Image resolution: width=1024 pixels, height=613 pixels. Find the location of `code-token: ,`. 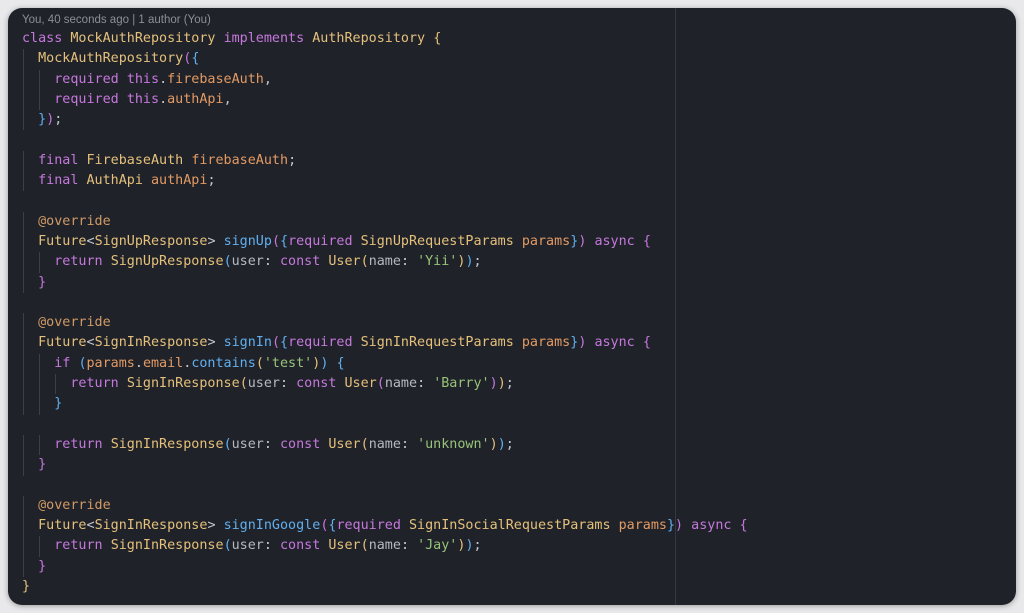

code-token: , is located at coordinates (267, 79).